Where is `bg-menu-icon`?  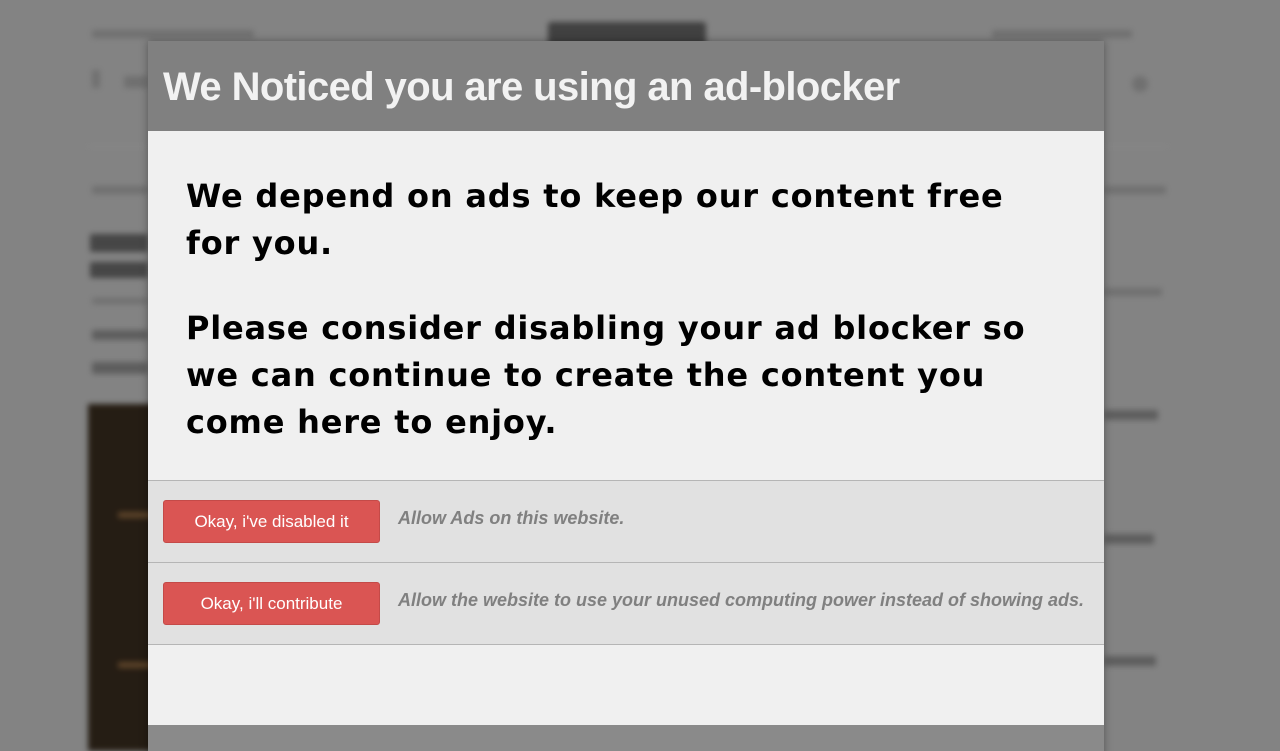
bg-menu-icon is located at coordinates (96, 79).